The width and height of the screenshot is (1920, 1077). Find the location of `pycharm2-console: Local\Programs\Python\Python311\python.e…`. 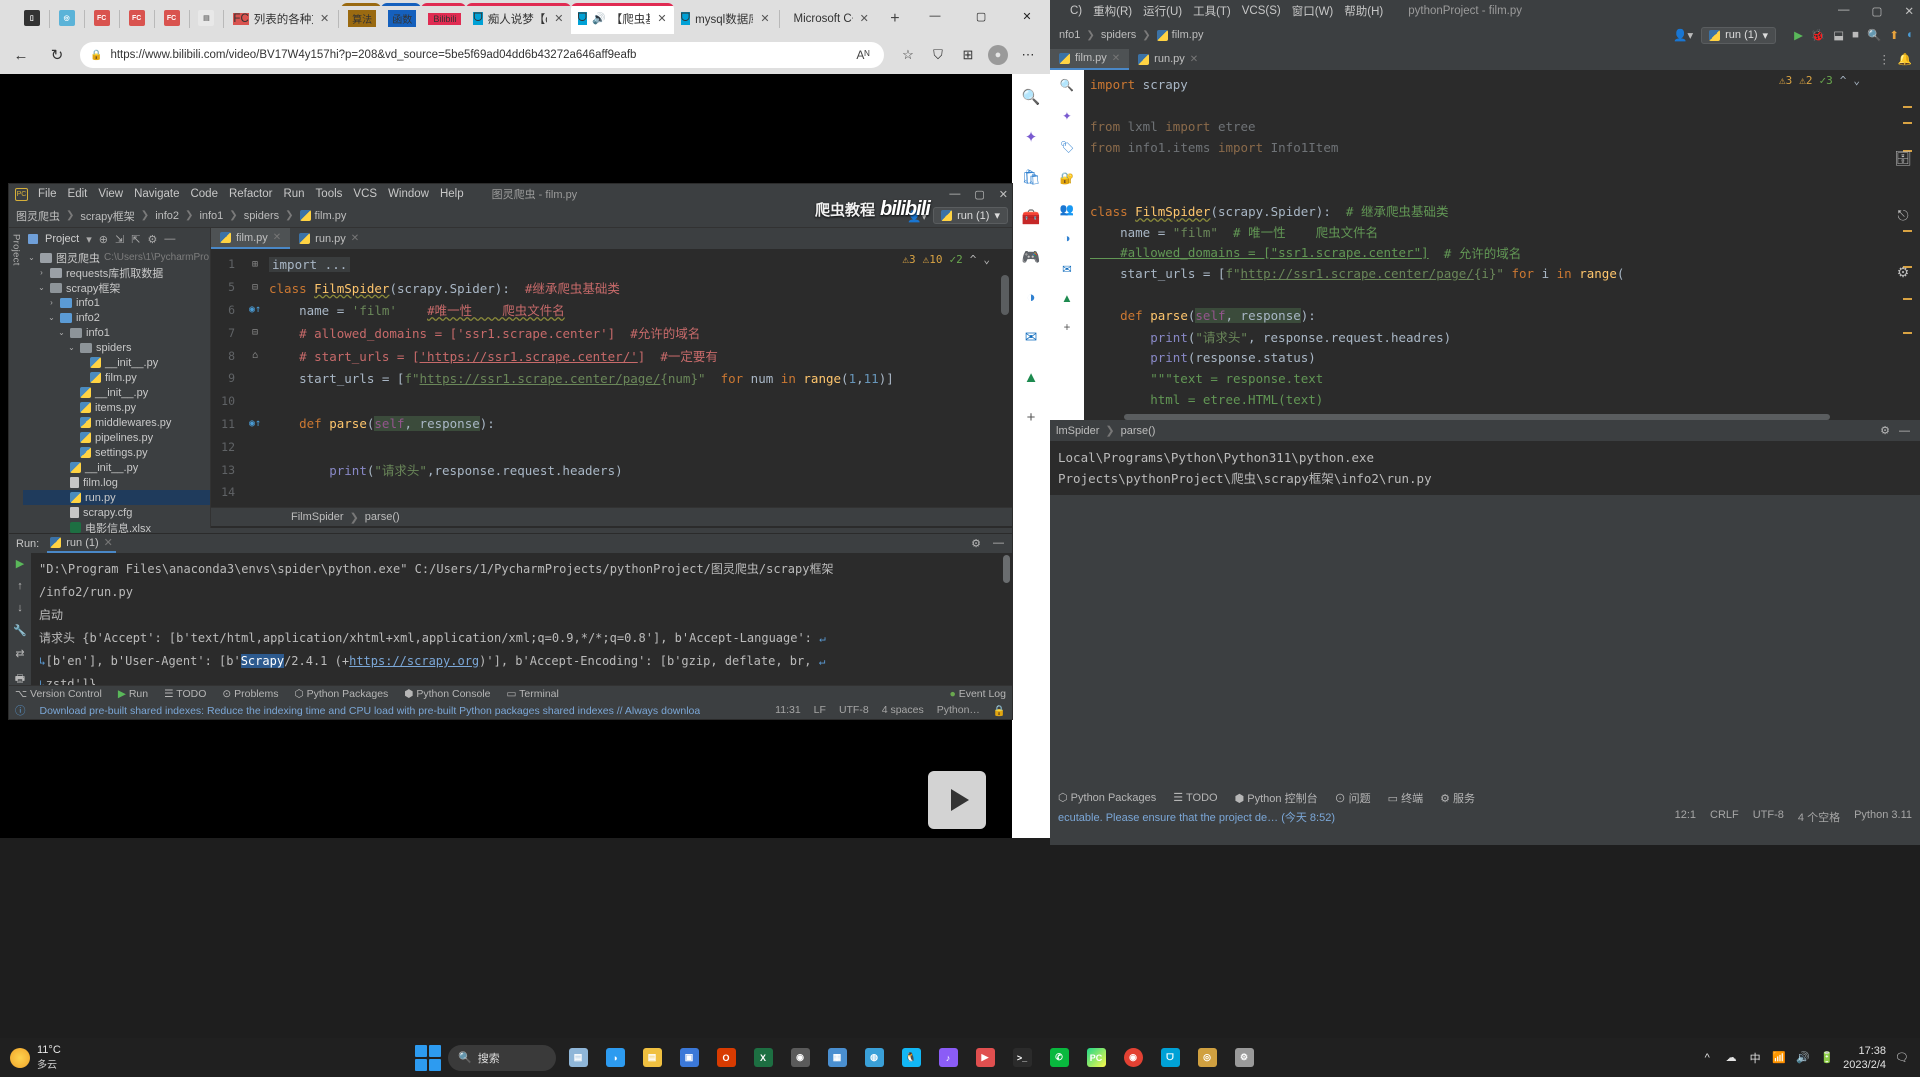

pycharm2-console: Local\Programs\Python\Python311\python.e… is located at coordinates (1485, 468).